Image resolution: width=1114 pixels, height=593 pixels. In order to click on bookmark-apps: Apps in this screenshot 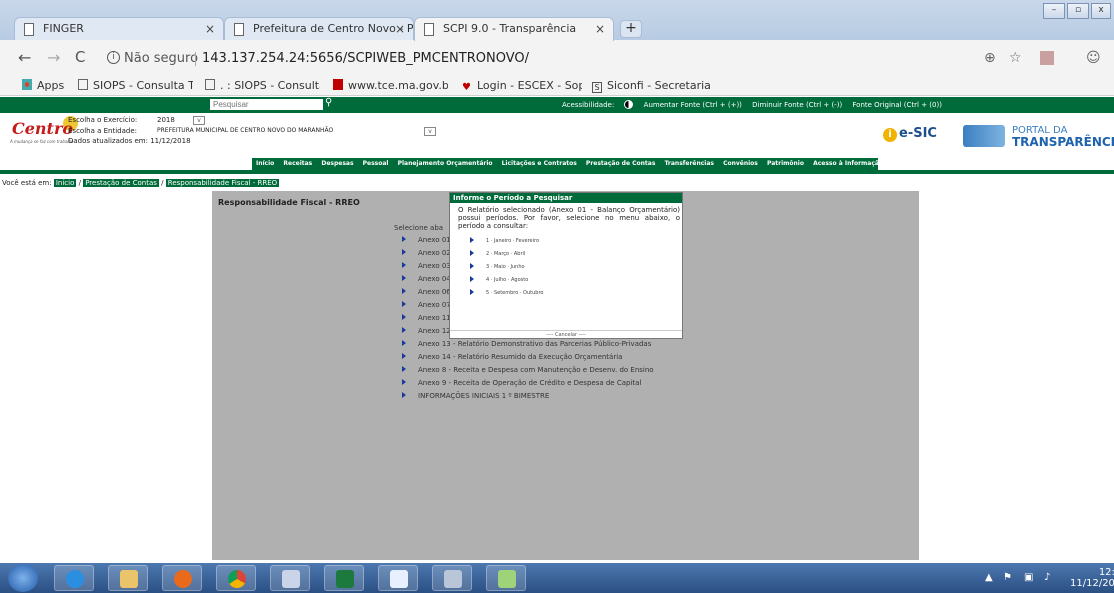, I will do `click(43, 85)`.